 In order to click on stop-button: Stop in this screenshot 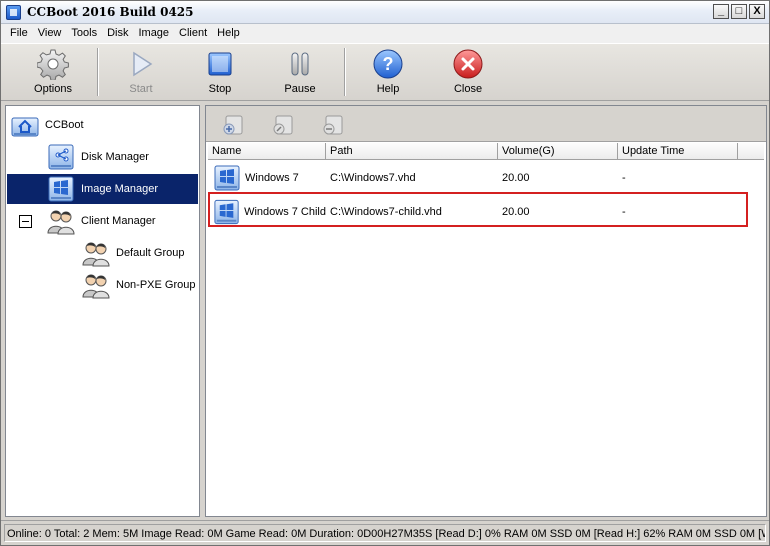, I will do `click(220, 74)`.